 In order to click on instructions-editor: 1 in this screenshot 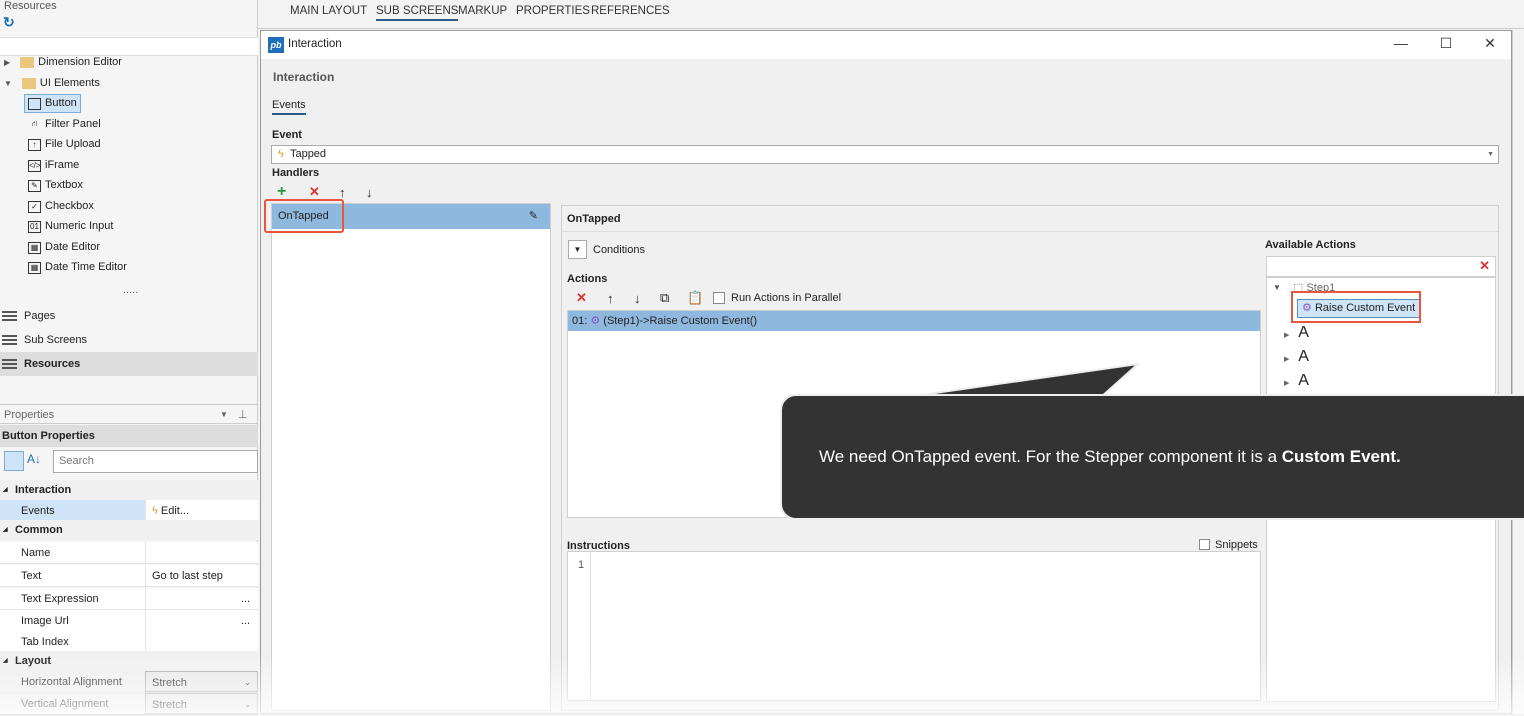, I will do `click(914, 626)`.